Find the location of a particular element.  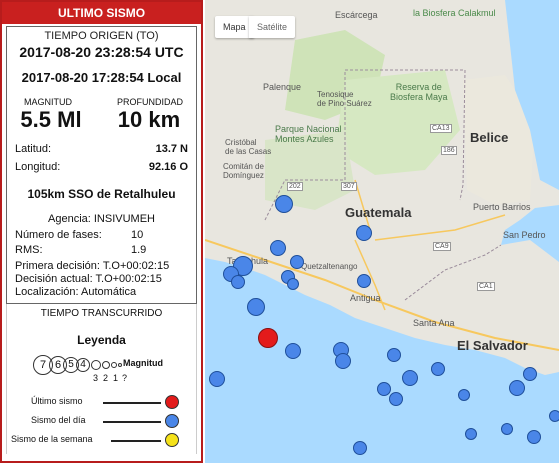

map-road-ca13: CA13 is located at coordinates (441, 128).